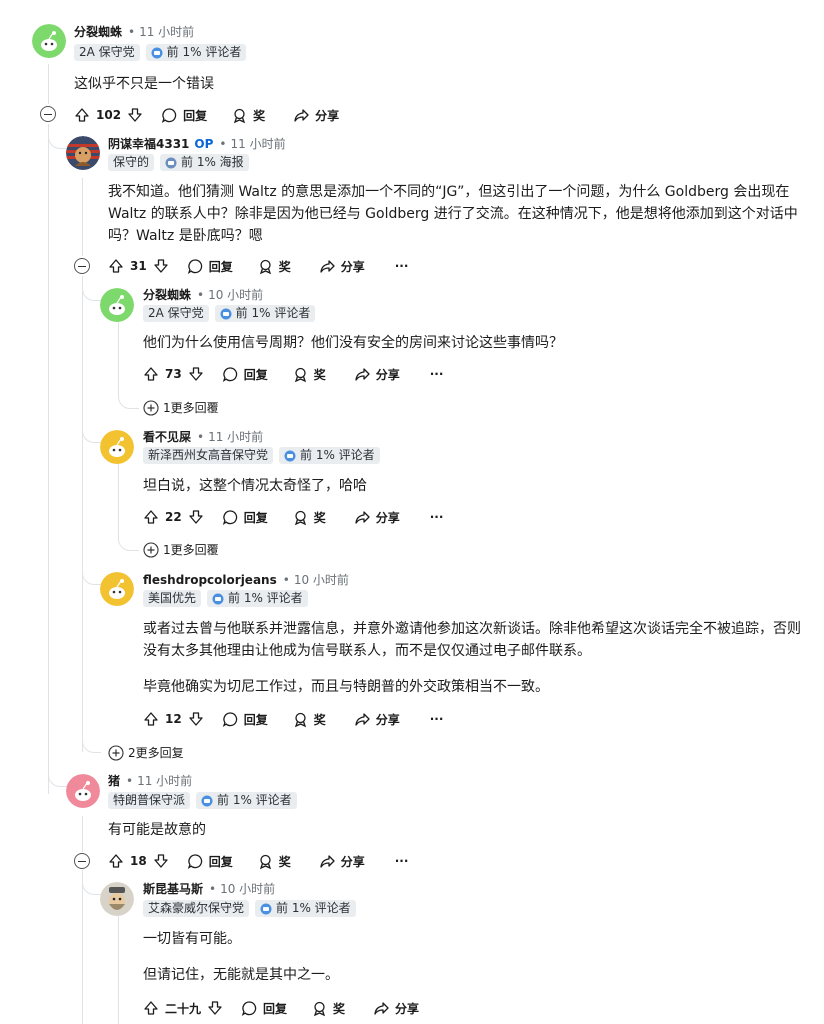  Describe the element at coordinates (114, 780) in the screenshot. I see `comment-author: 猪` at that location.